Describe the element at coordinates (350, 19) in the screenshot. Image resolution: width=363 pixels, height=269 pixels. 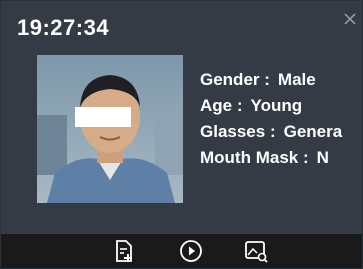
I see `close-icon` at that location.